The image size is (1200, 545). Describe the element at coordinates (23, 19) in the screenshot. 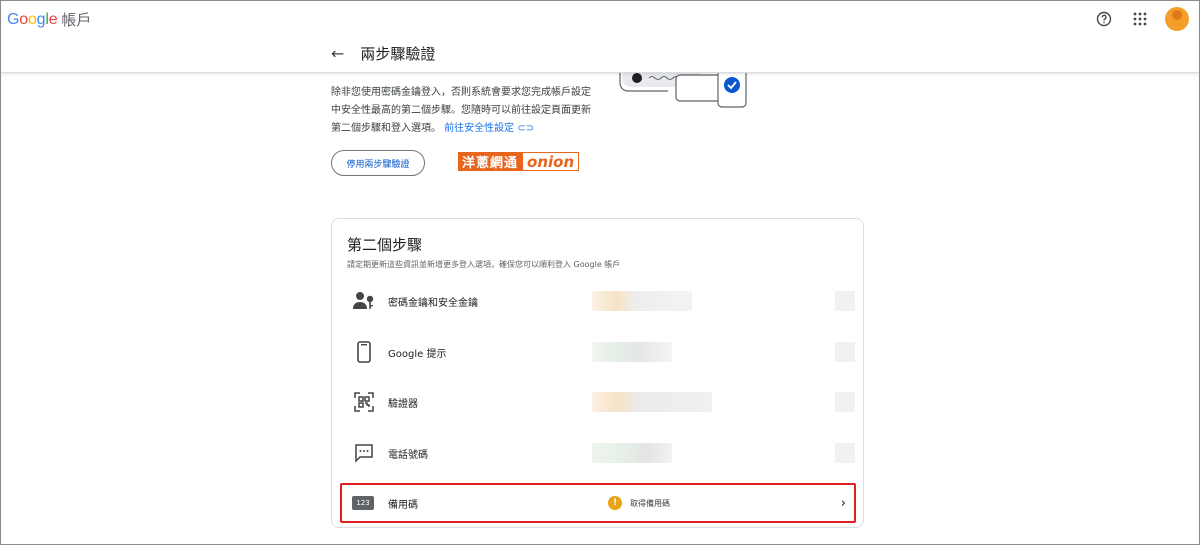

I see `wordmark-letter-1: o` at that location.